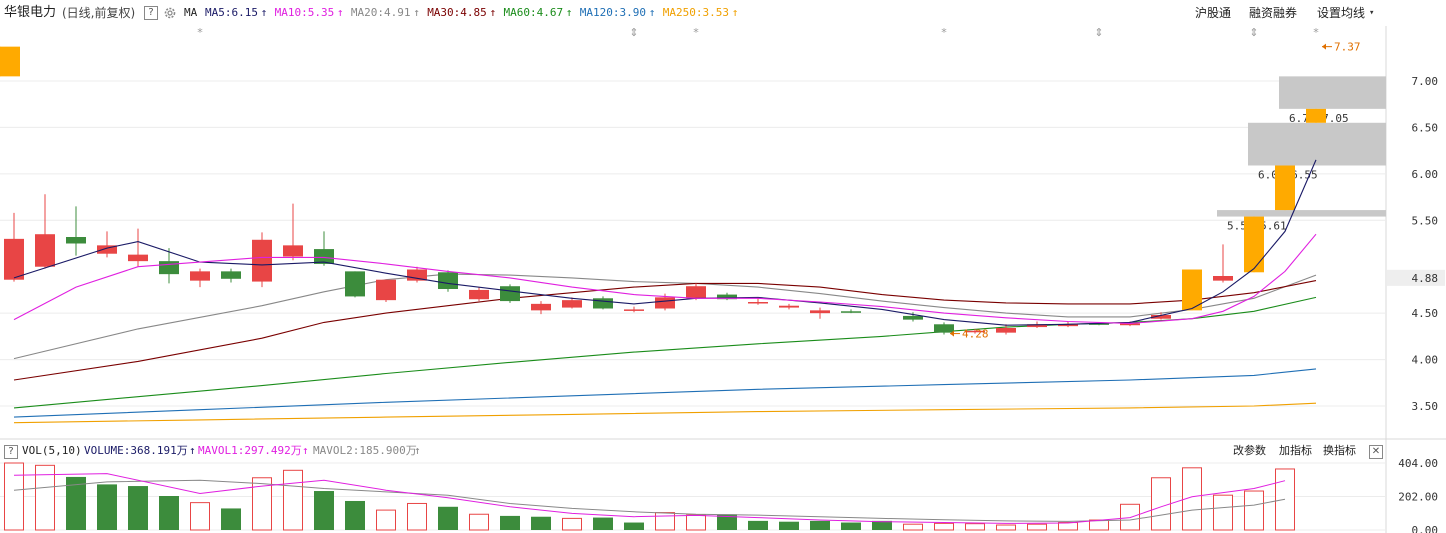  Describe the element at coordinates (1273, 13) in the screenshot. I see `link-margin-trading: 融资融券` at that location.